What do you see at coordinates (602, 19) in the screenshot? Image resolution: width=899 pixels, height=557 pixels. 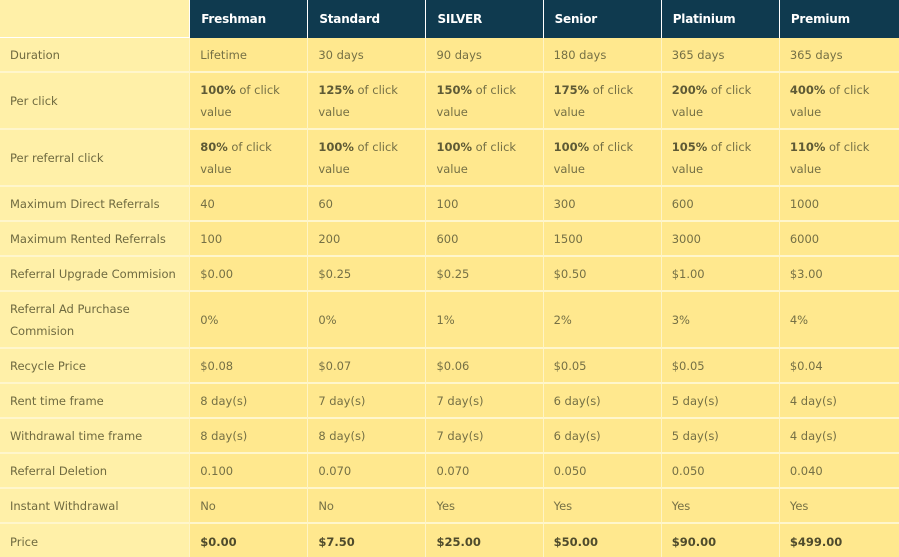 I see `plan-header-senior: Senior` at bounding box center [602, 19].